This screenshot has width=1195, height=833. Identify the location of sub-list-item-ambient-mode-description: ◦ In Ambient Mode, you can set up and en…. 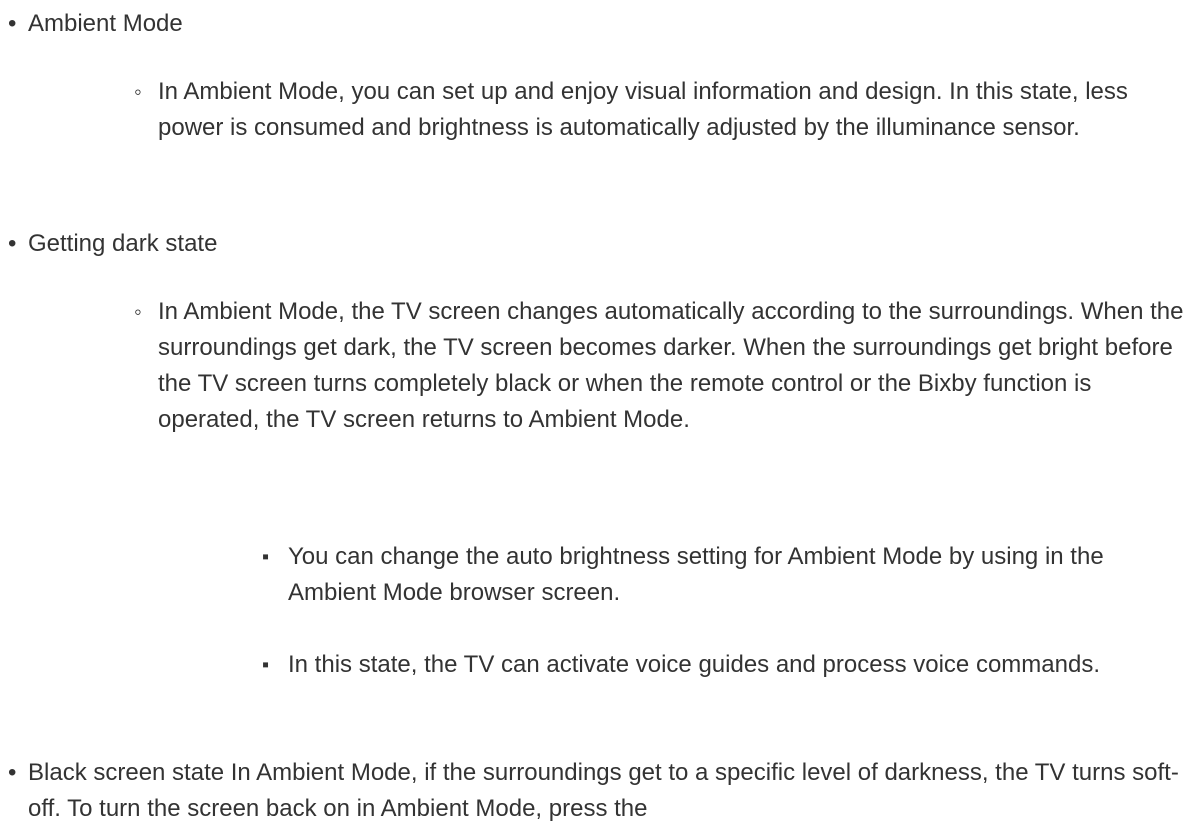
(660, 110).